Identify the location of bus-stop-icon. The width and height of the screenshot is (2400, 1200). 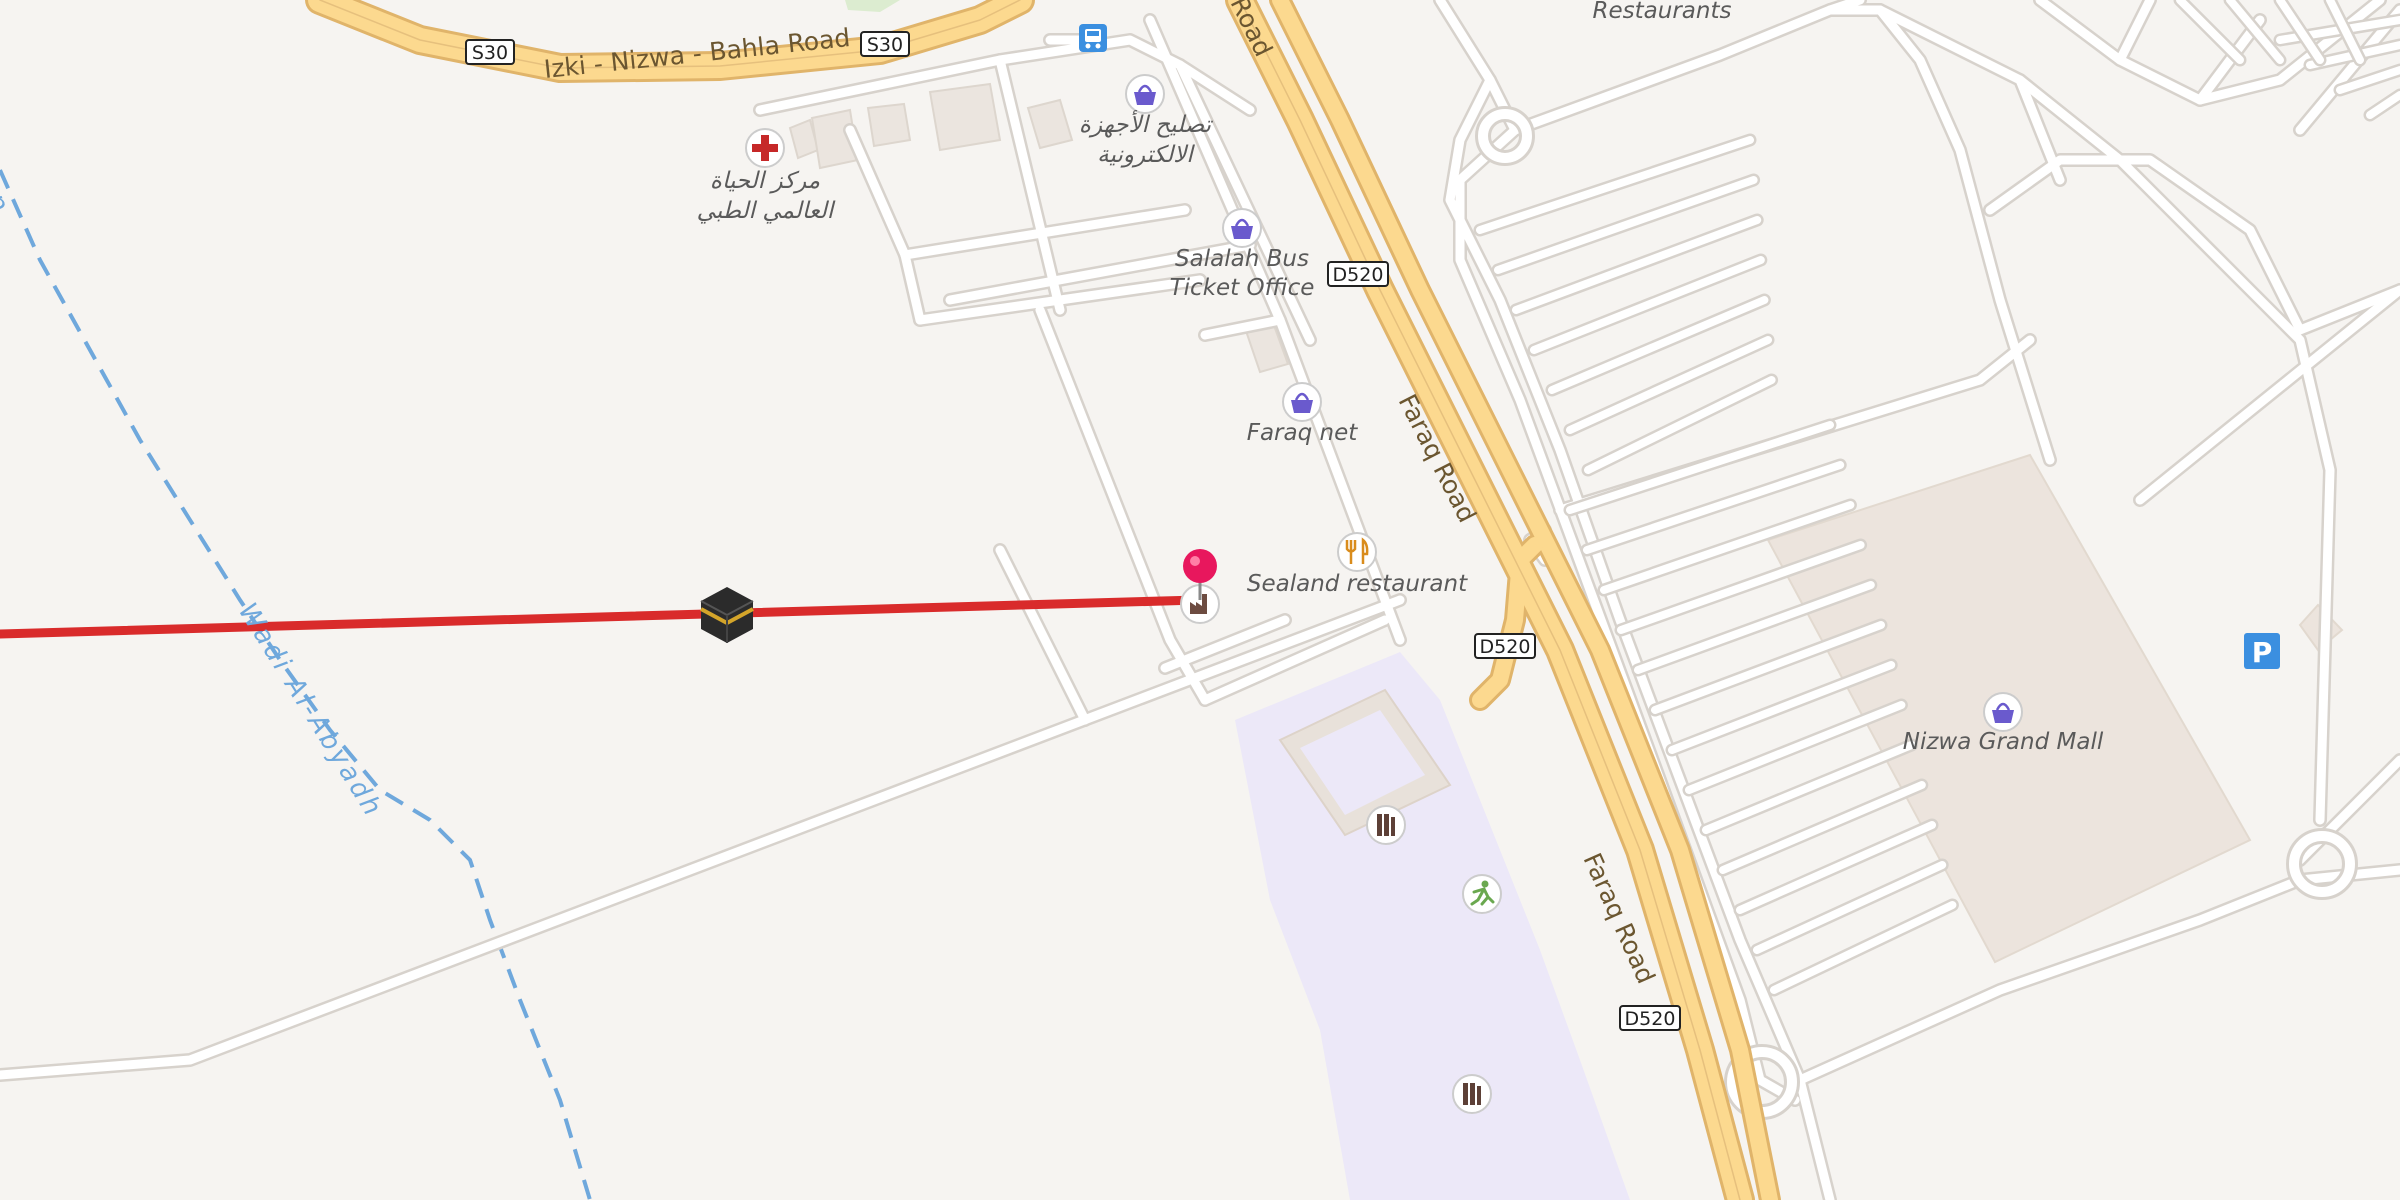
(1093, 38).